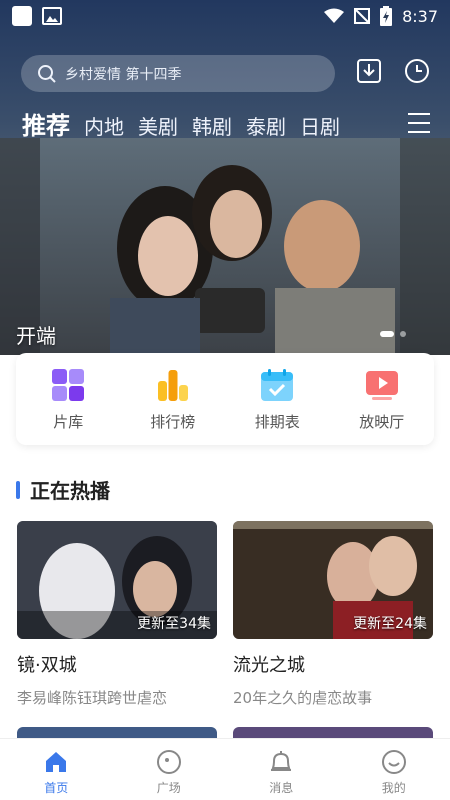  Describe the element at coordinates (117, 664) in the screenshot. I see `show-title: 镜·双城` at that location.